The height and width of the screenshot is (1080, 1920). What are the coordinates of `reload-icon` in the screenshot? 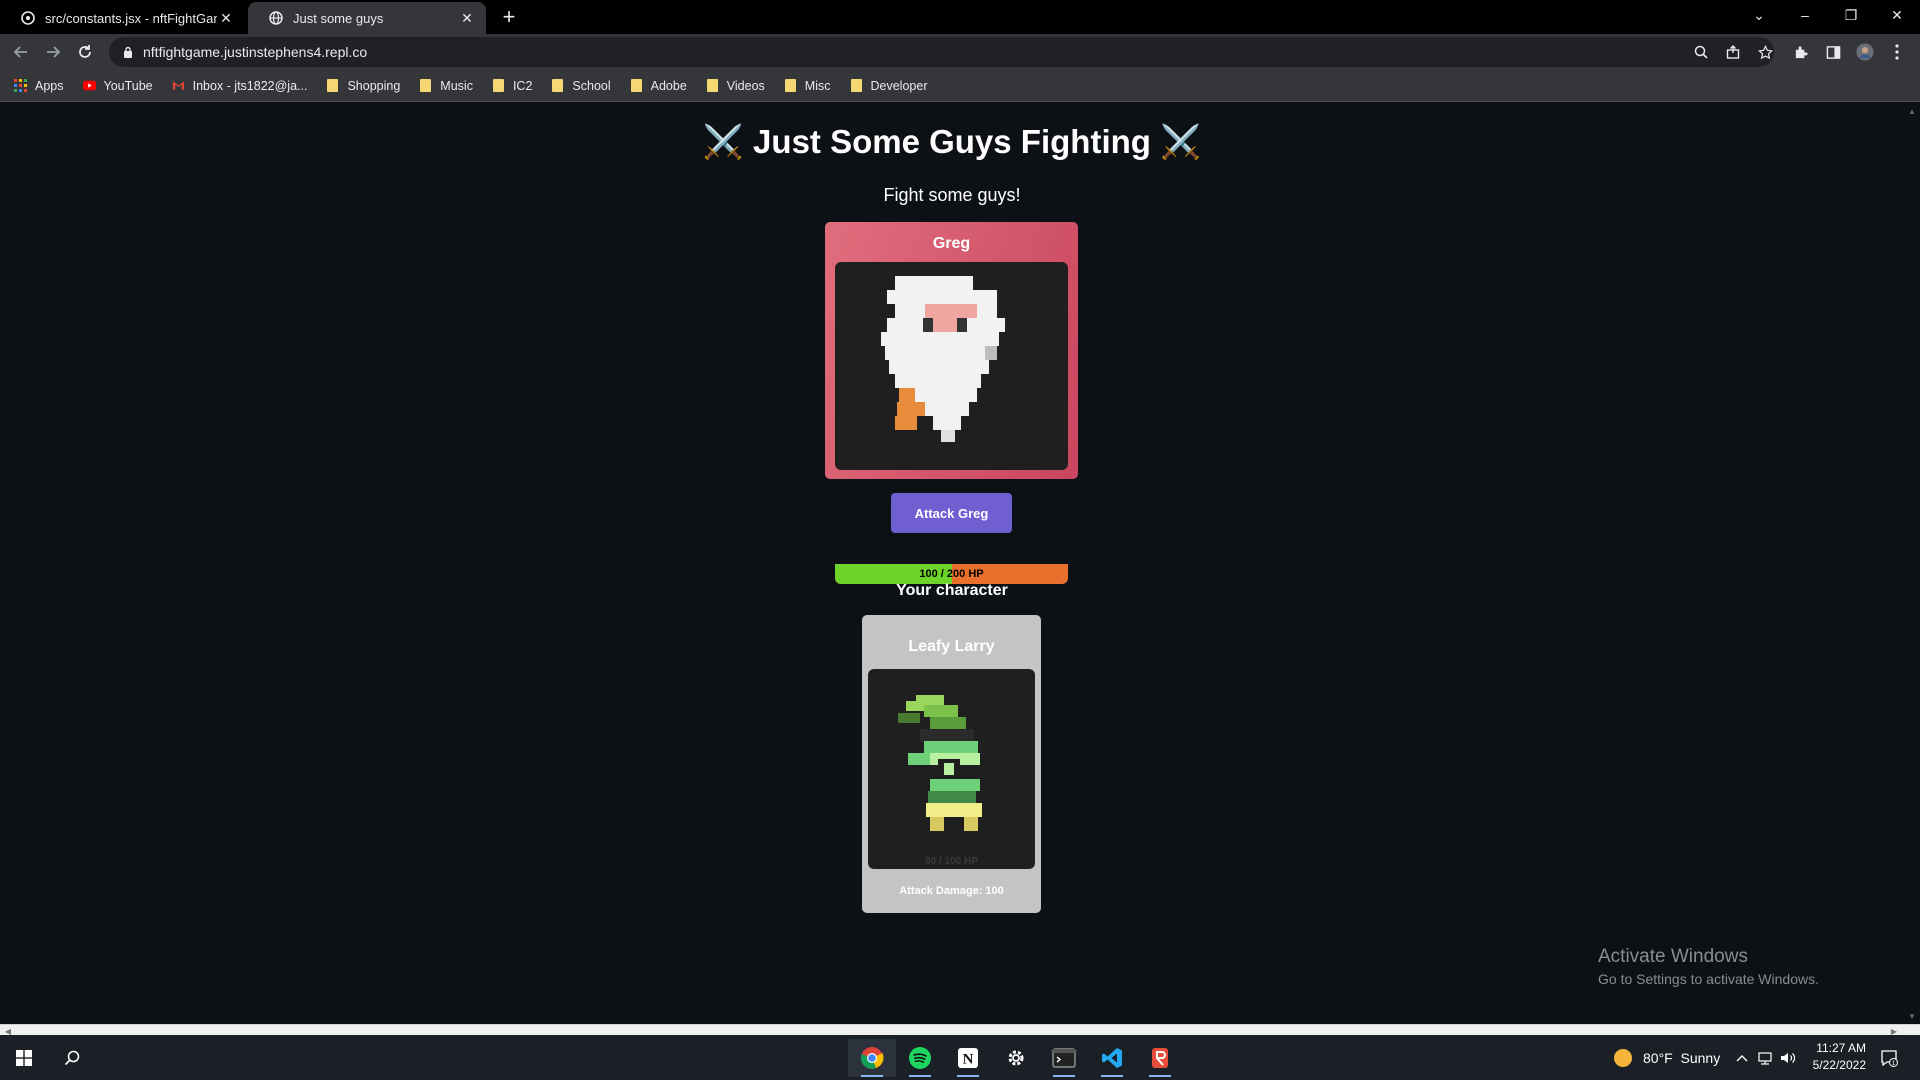 It's located at (85, 51).